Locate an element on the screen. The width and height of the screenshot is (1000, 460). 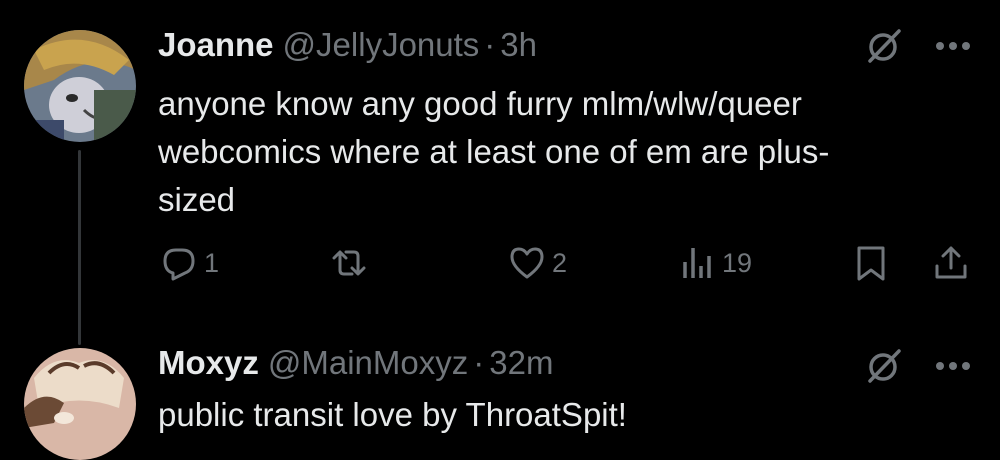
views-icon is located at coordinates (697, 263).